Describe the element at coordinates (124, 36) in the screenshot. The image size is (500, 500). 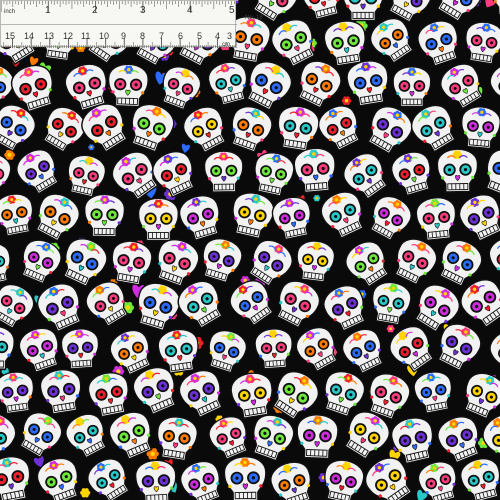
I see `ruler-cm-9: 9` at that location.